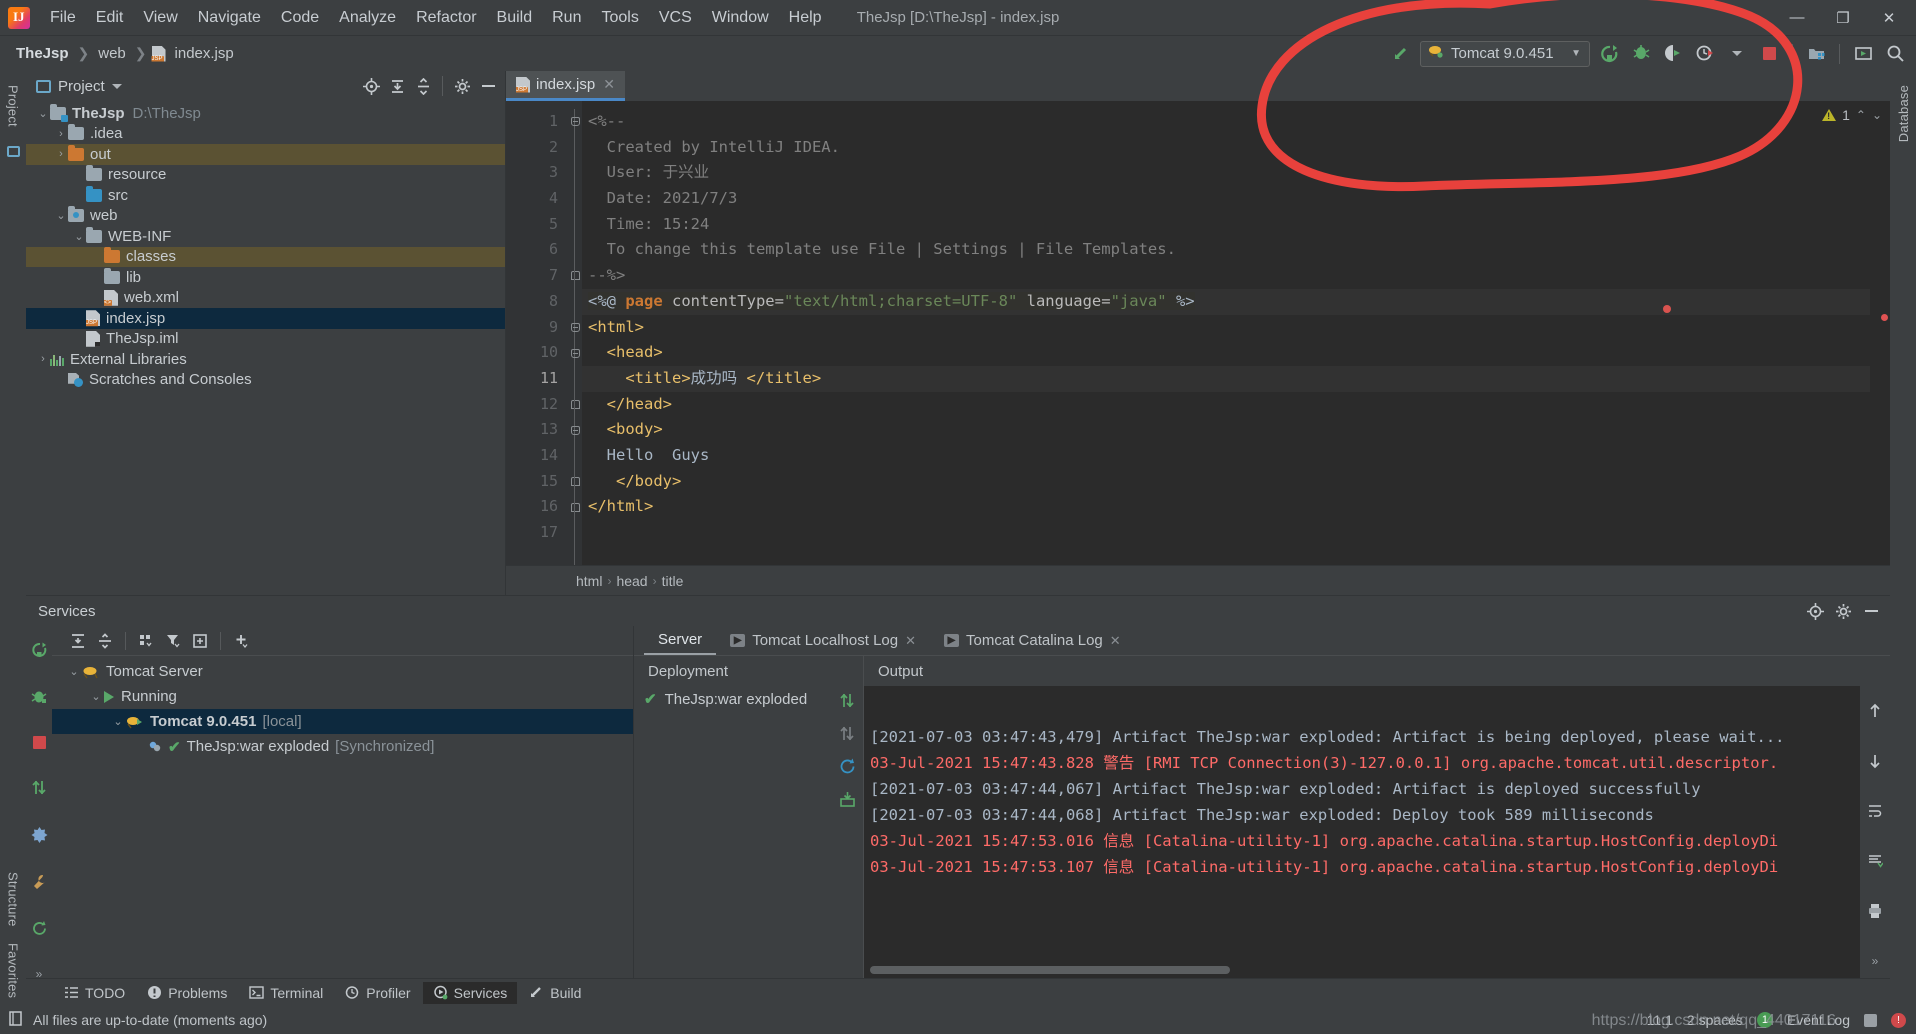  I want to click on run-icon, so click(1609, 54).